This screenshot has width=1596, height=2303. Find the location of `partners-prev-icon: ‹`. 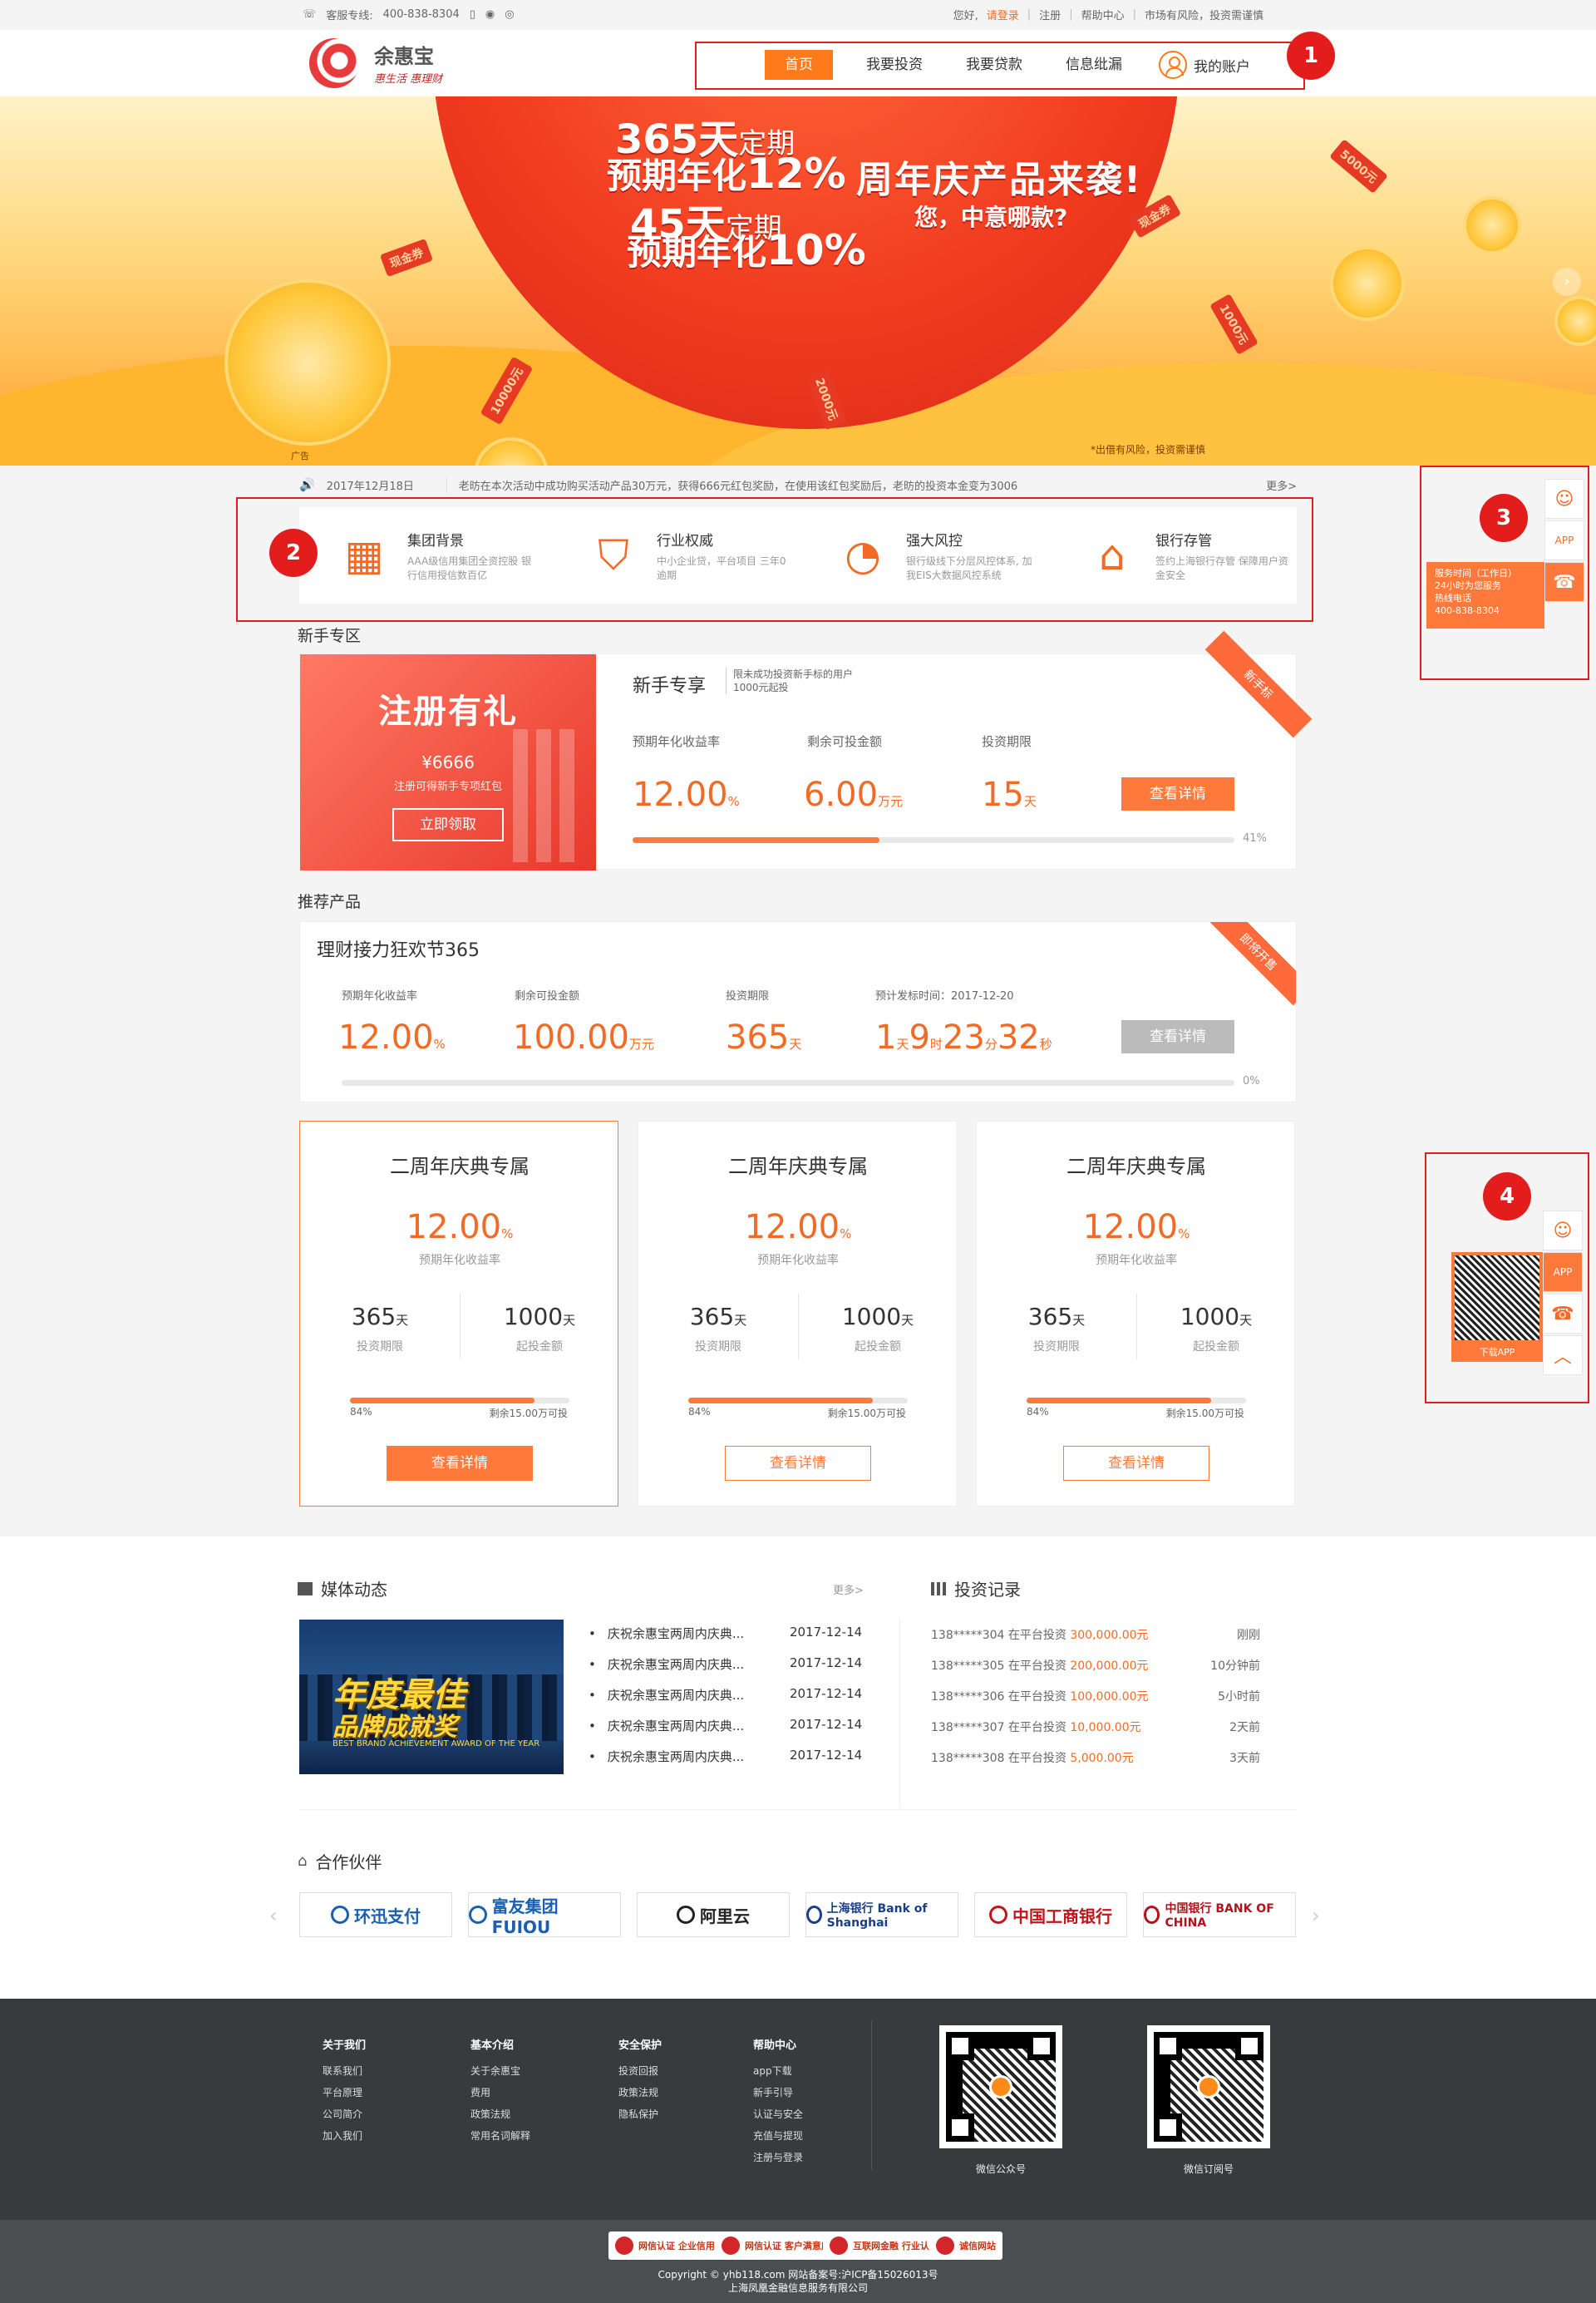

partners-prev-icon: ‹ is located at coordinates (273, 1915).